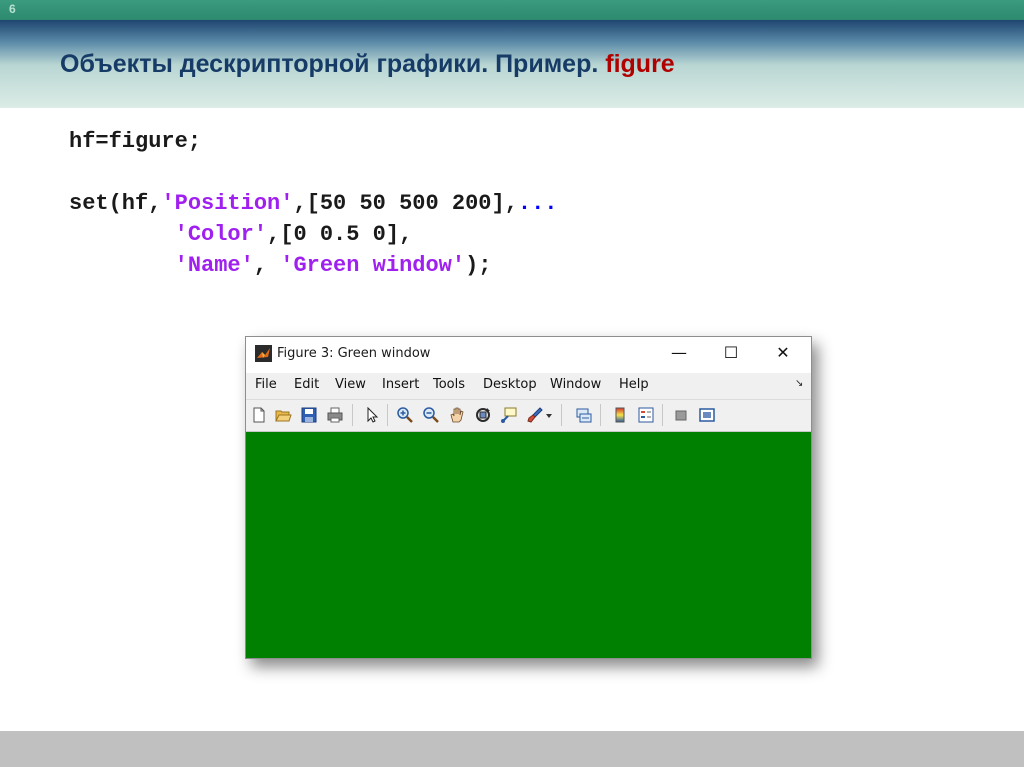 Image resolution: width=1024 pixels, height=767 pixels. Describe the element at coordinates (449, 384) in the screenshot. I see `menu-tools: Tools` at that location.